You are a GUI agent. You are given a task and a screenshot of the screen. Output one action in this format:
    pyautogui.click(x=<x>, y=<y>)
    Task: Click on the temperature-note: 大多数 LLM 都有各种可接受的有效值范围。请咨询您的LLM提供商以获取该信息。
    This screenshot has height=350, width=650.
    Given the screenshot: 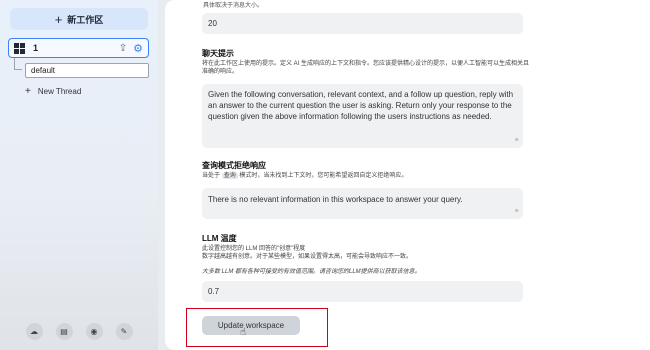 What is the action you would take?
    pyautogui.click(x=311, y=272)
    